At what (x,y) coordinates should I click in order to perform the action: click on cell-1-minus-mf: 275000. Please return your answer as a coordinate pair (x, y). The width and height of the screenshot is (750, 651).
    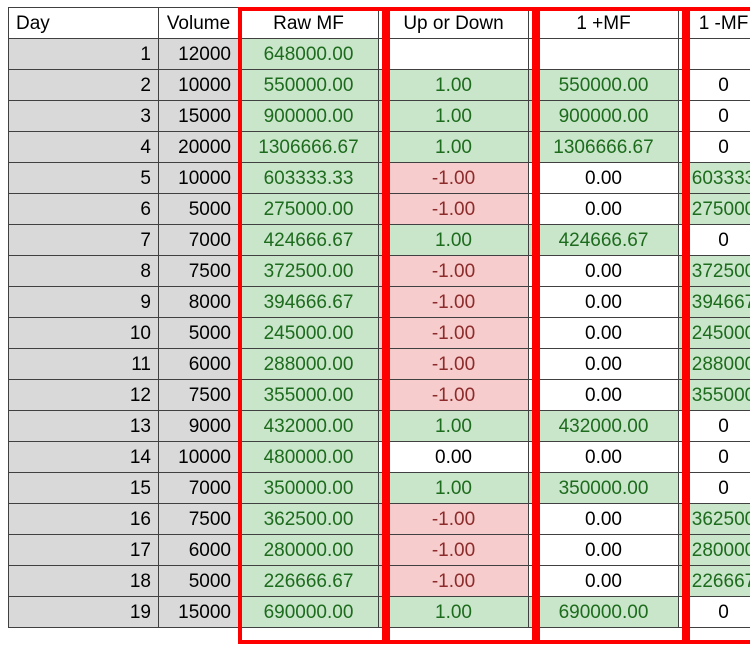
    Looking at the image, I should click on (714, 209).